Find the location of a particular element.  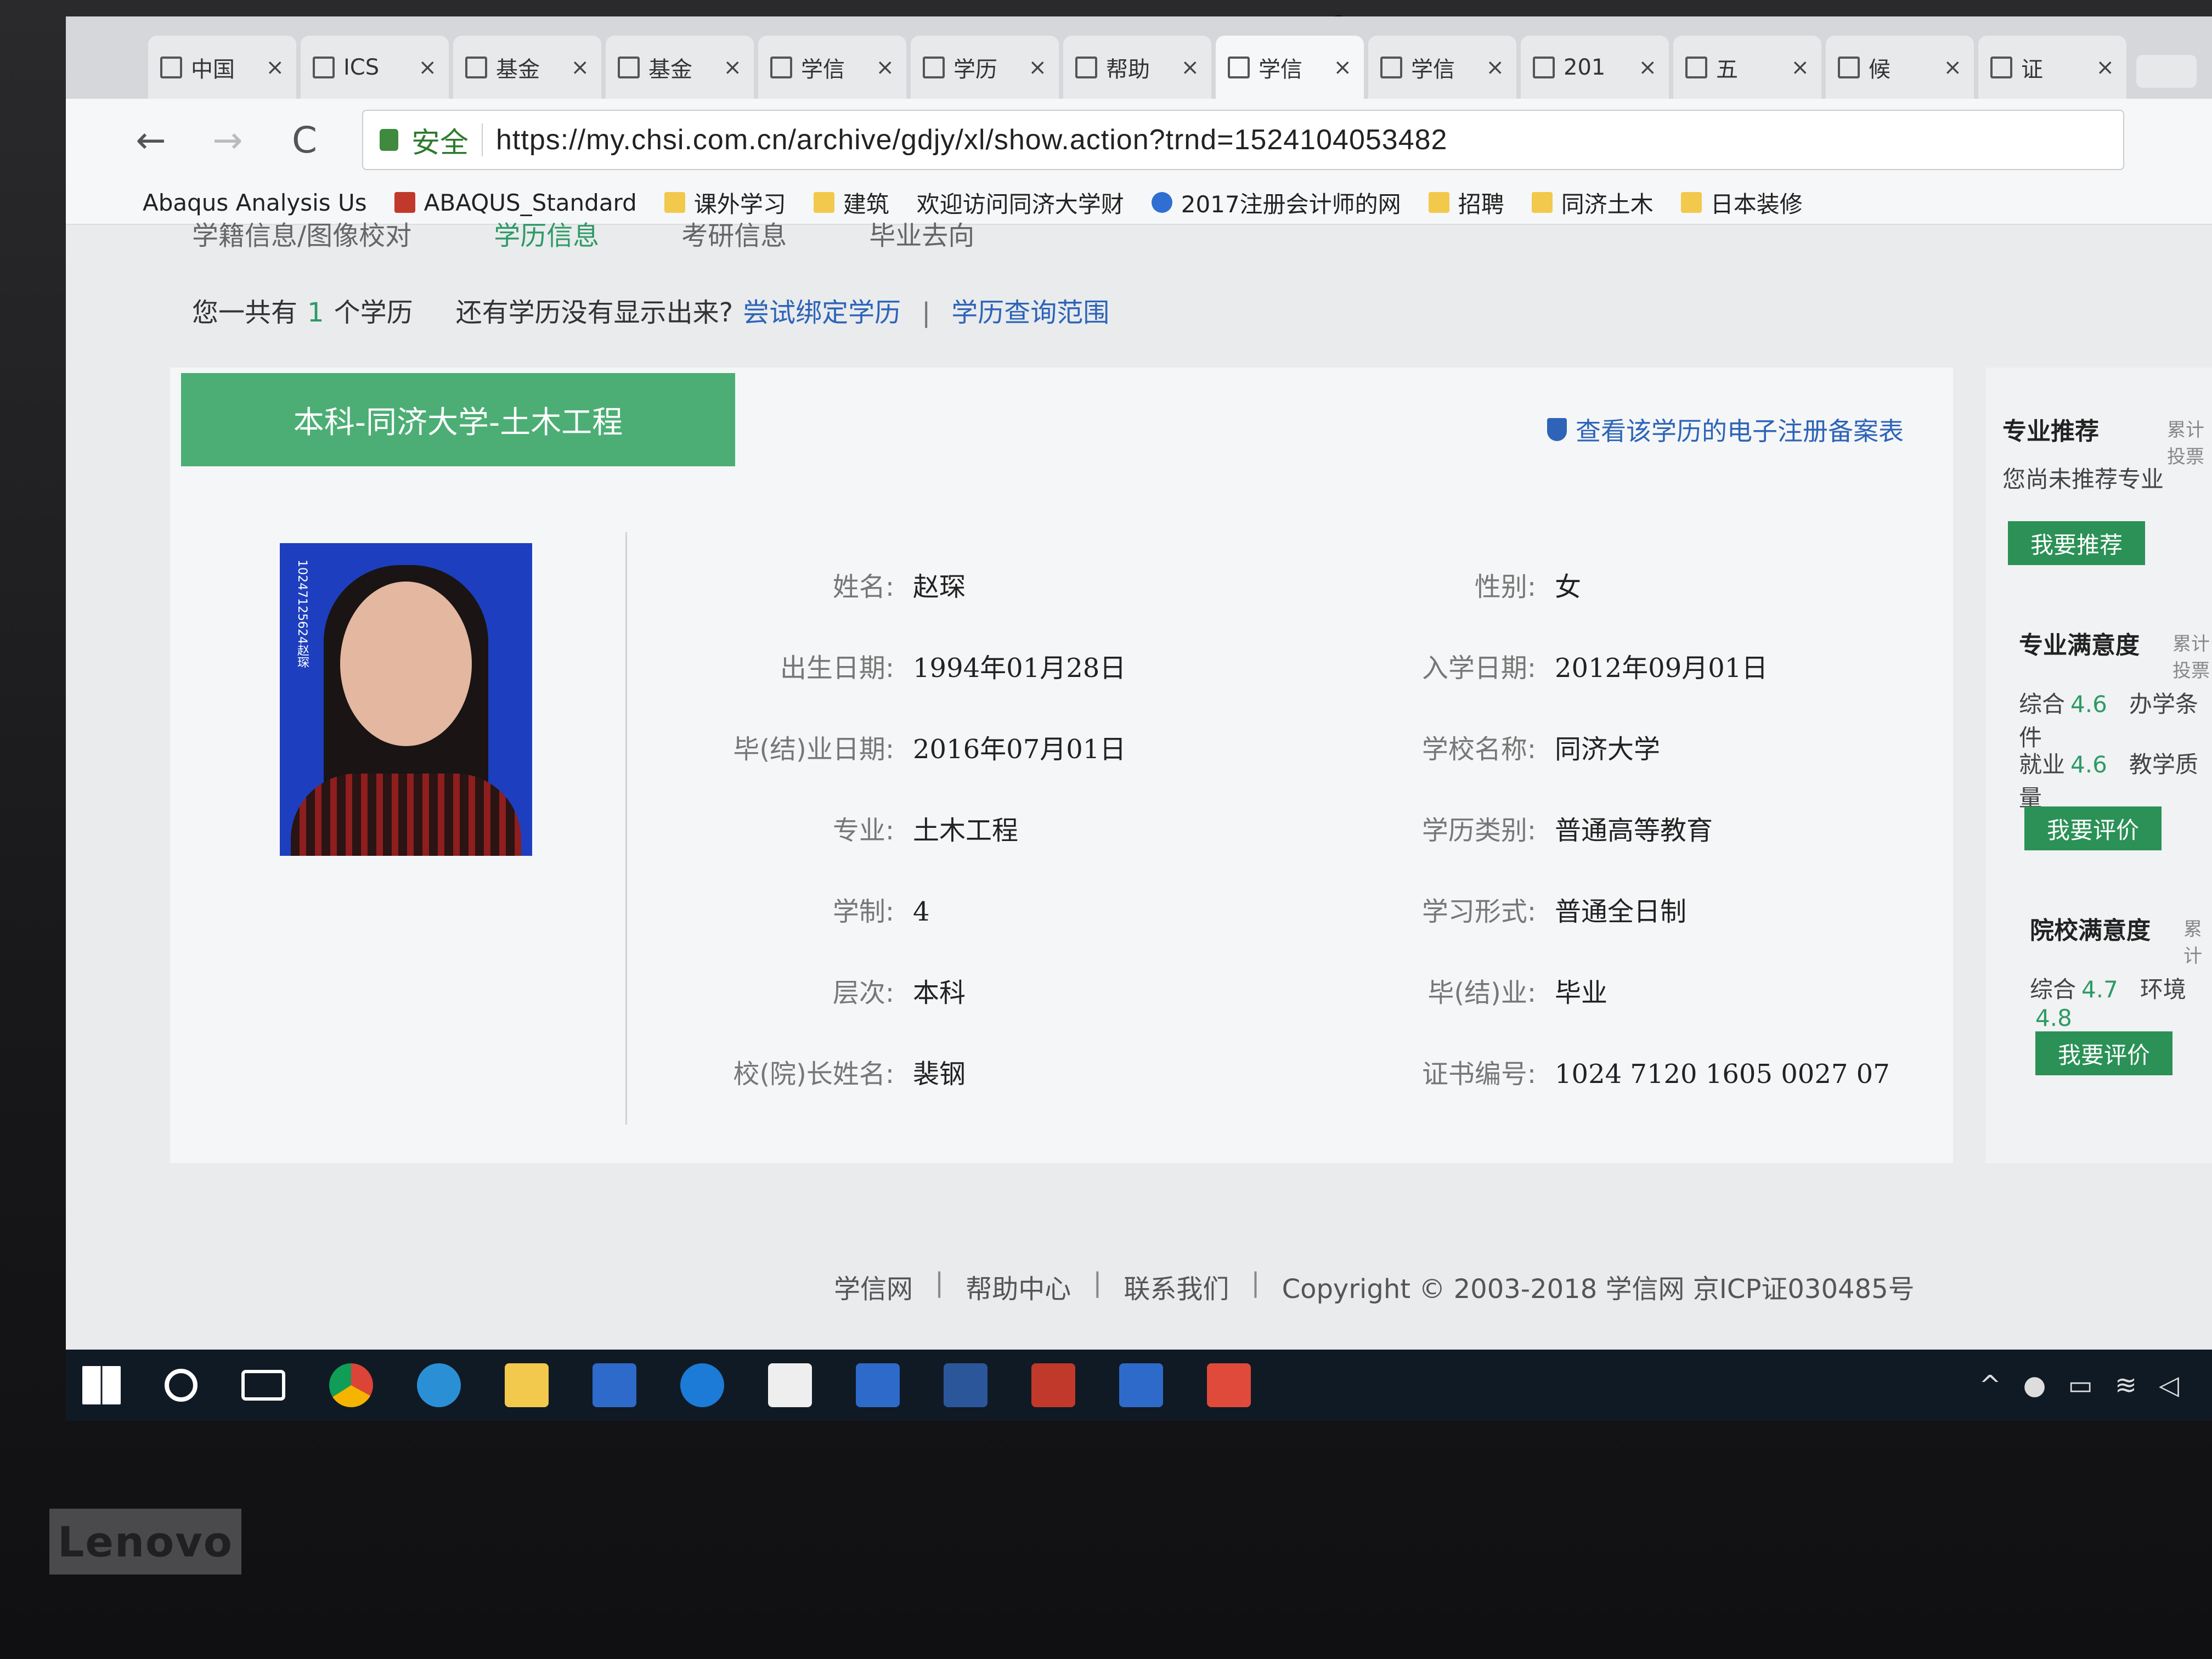

recommend-button: 我要推荐 is located at coordinates (2076, 543).